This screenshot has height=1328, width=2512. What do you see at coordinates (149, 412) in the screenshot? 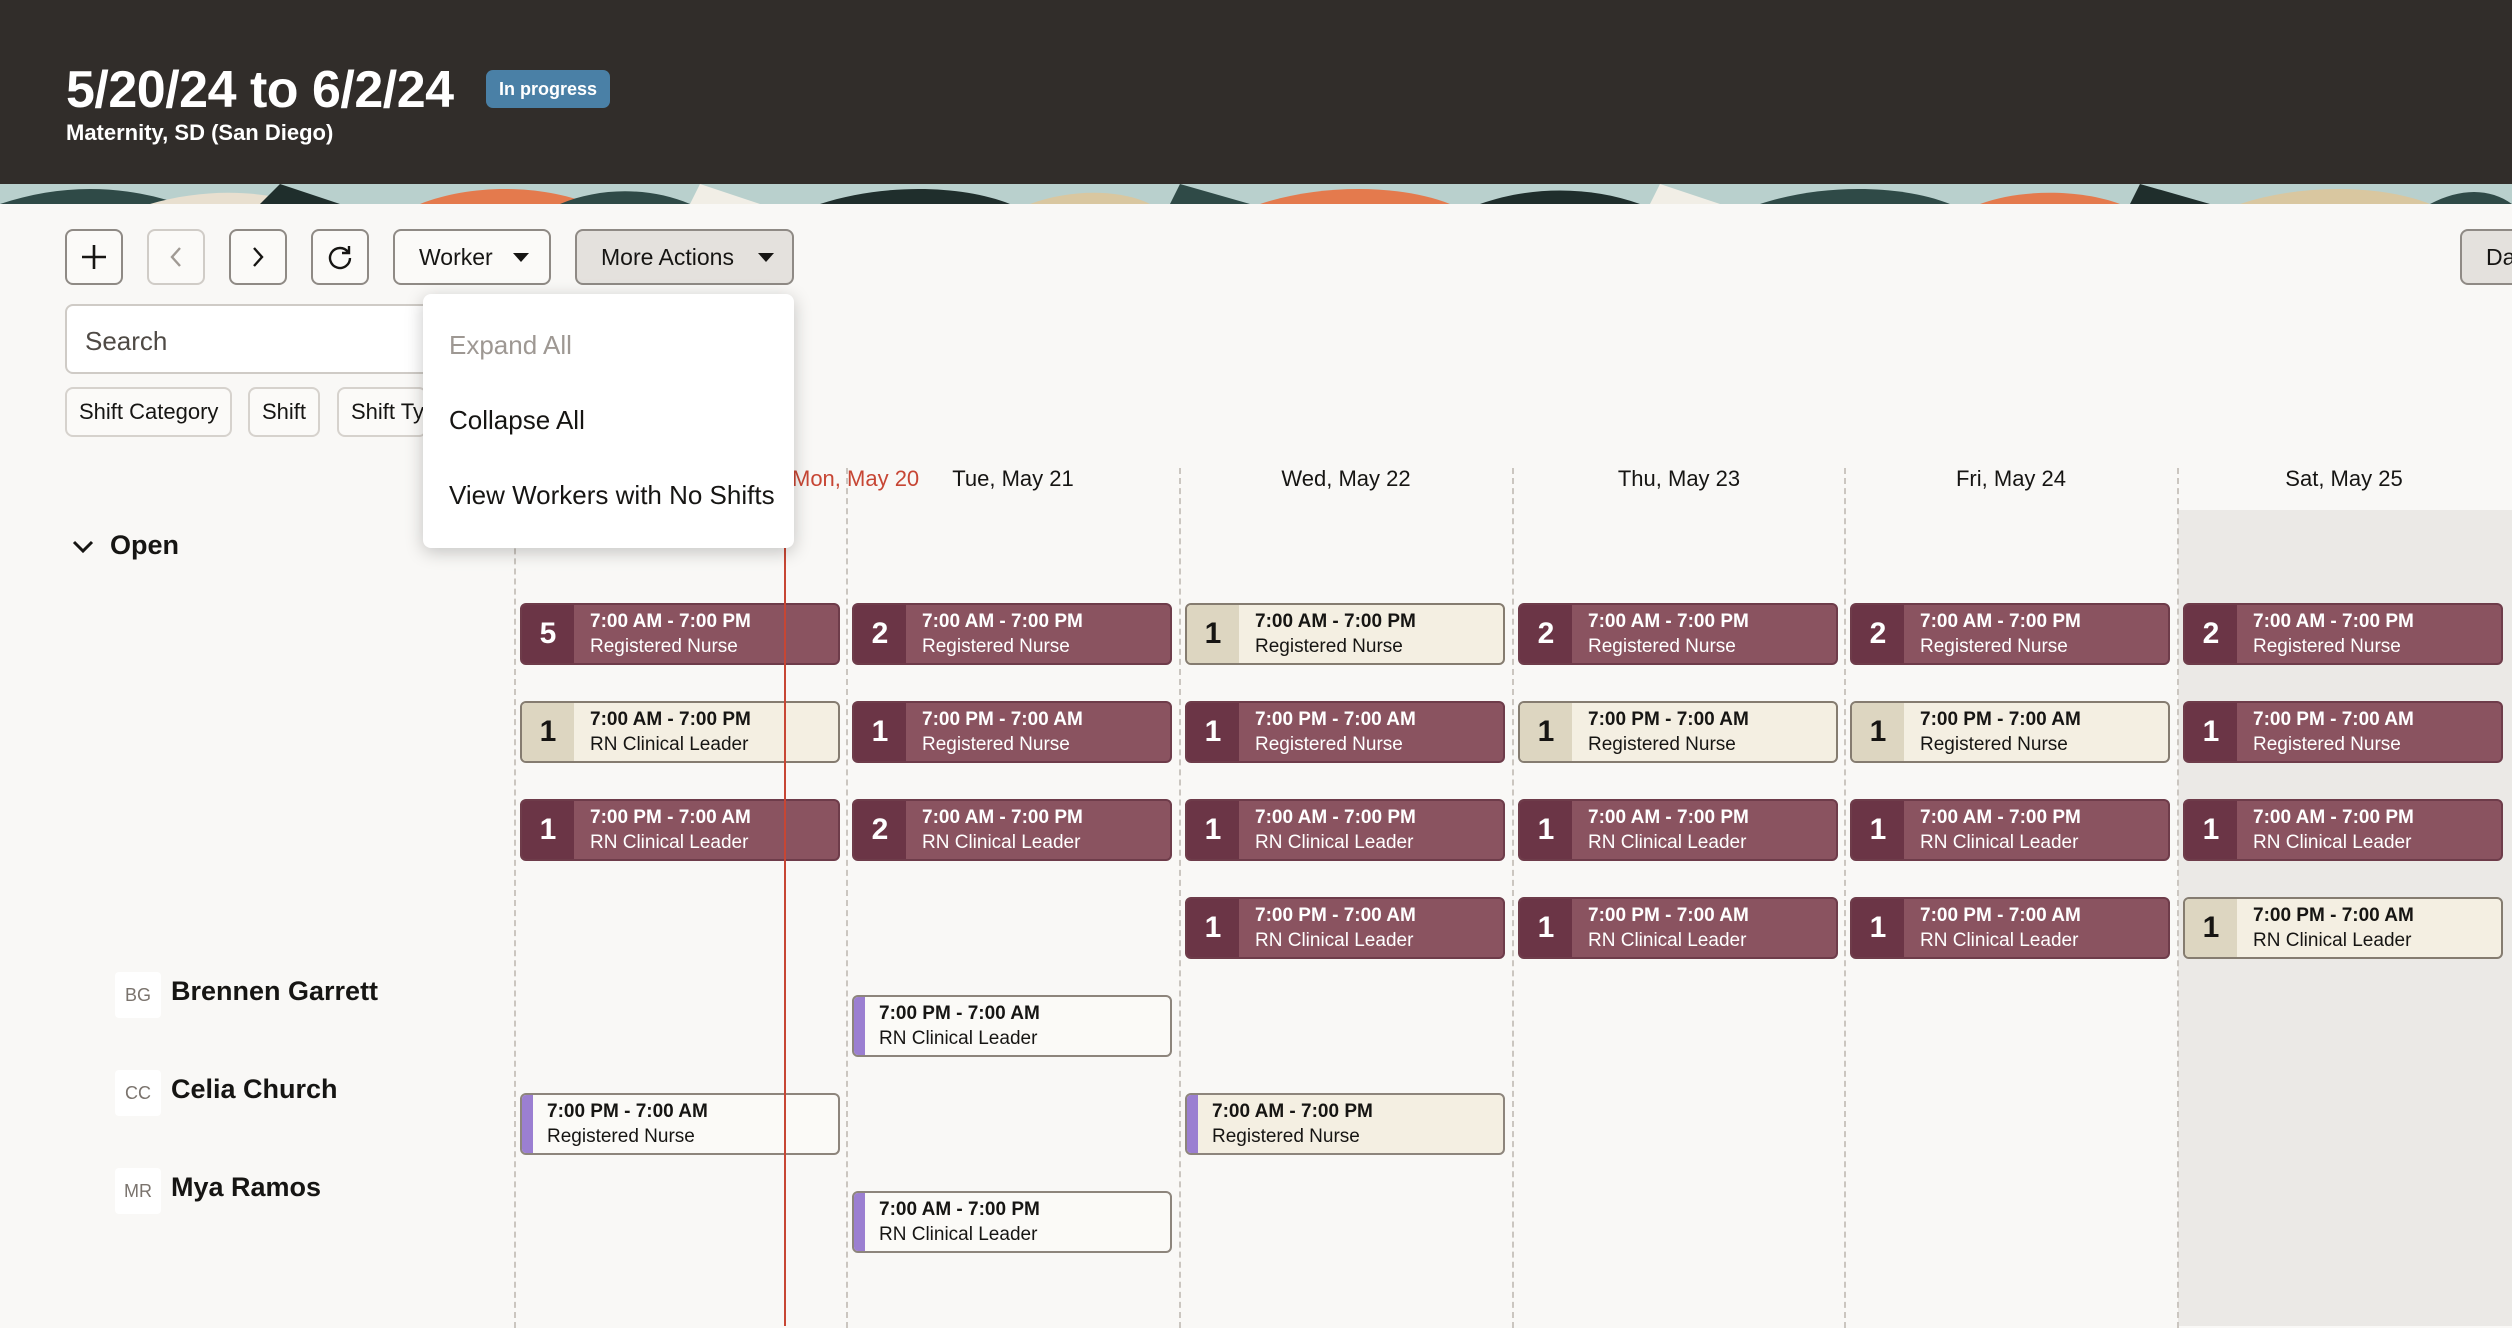
I see `filter-chip-shift-category: Shift Category` at bounding box center [149, 412].